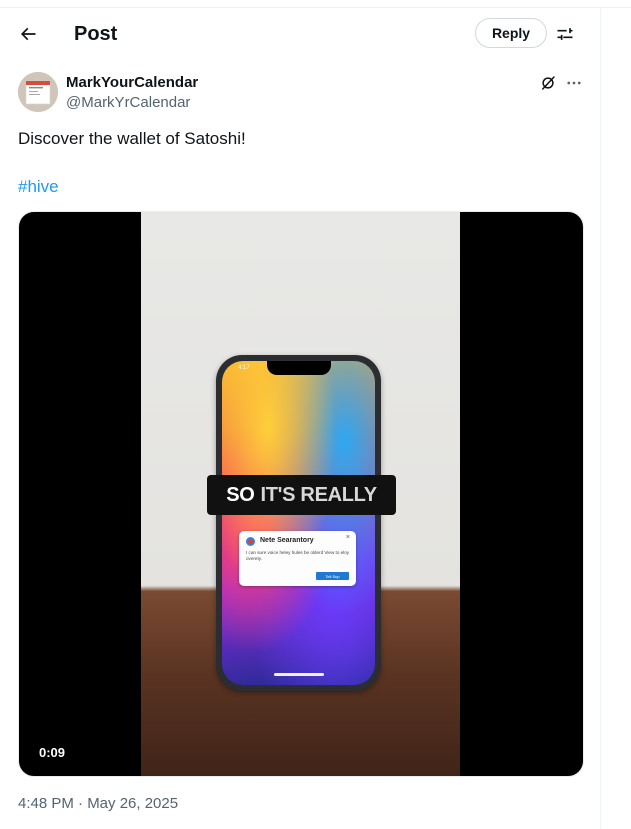  I want to click on notification-title: Nete Searantory, so click(287, 540).